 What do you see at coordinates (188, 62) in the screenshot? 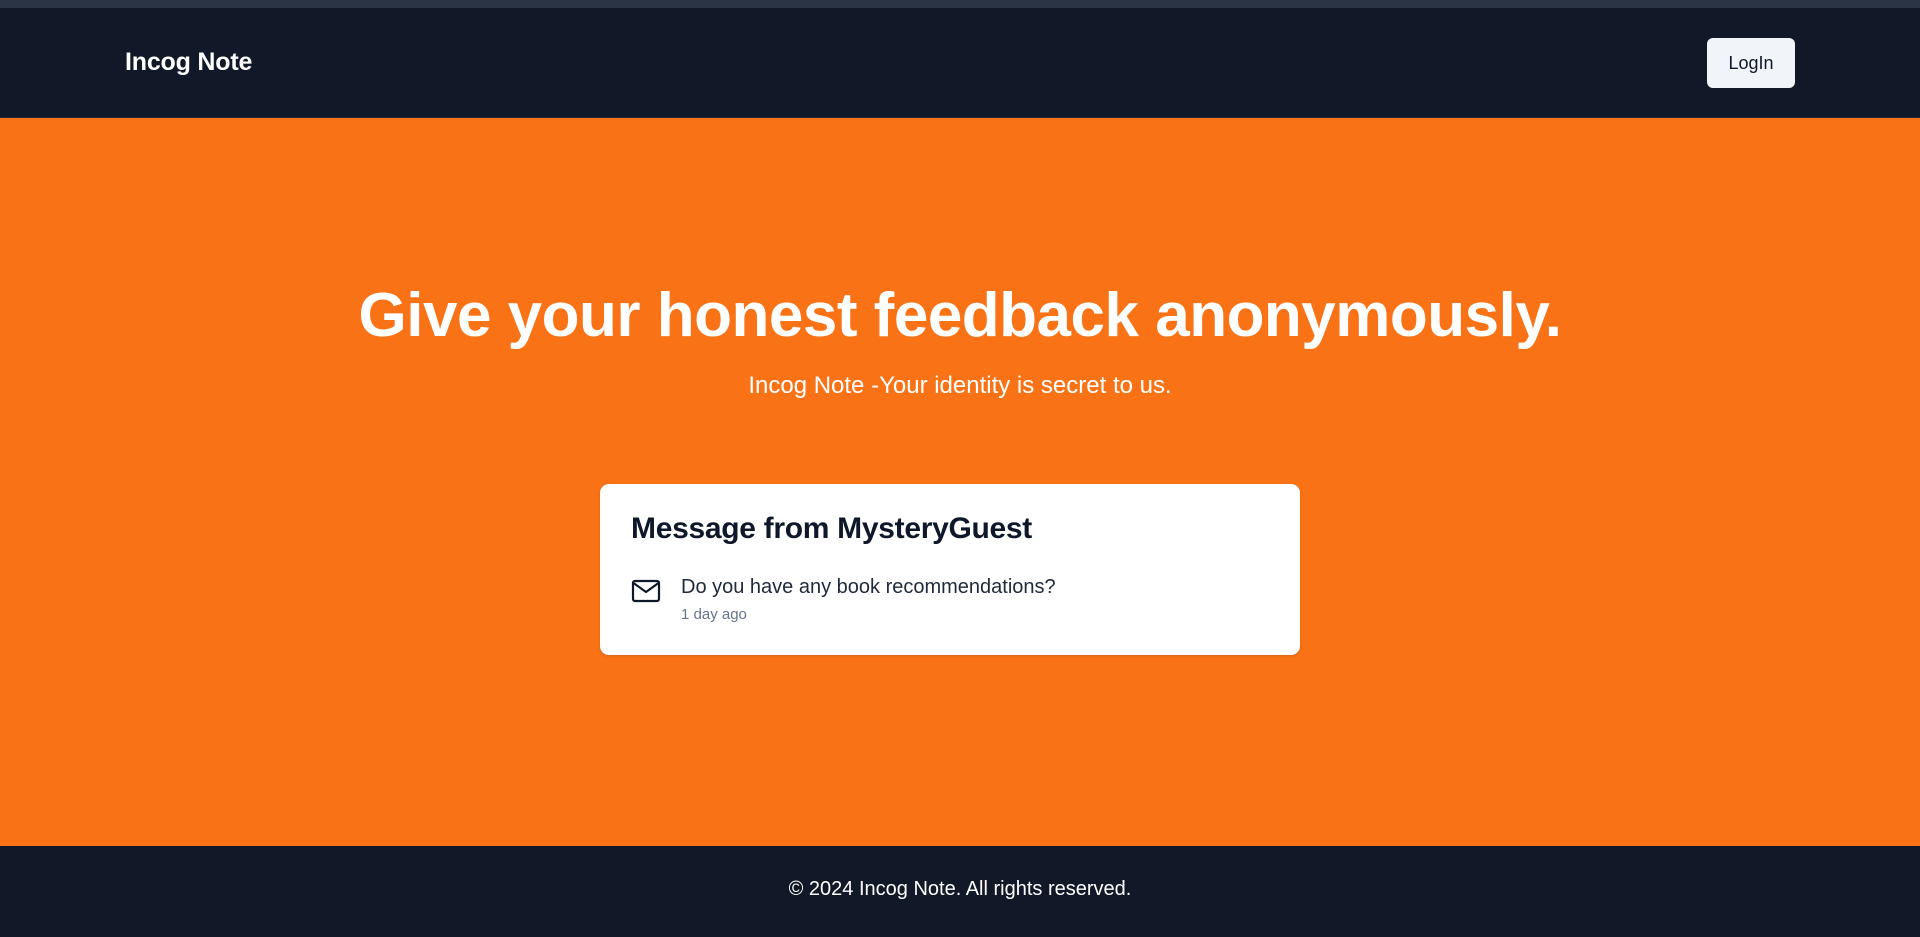
I see `brand-logo: Incog Note` at bounding box center [188, 62].